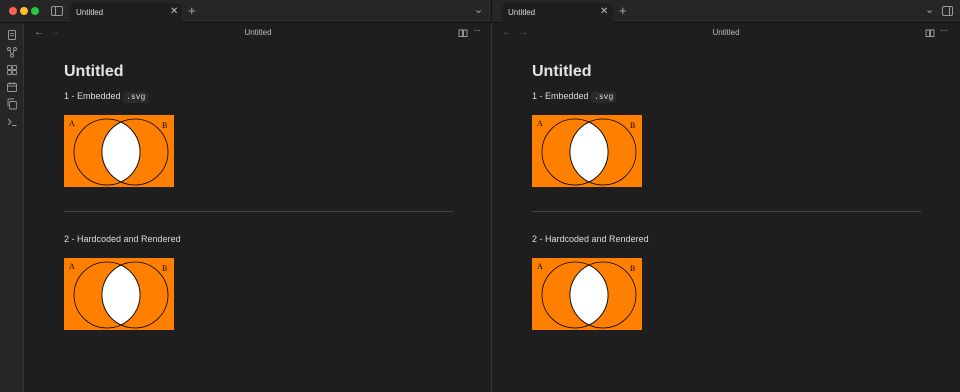  What do you see at coordinates (12, 122) in the screenshot?
I see `terminal-icon` at bounding box center [12, 122].